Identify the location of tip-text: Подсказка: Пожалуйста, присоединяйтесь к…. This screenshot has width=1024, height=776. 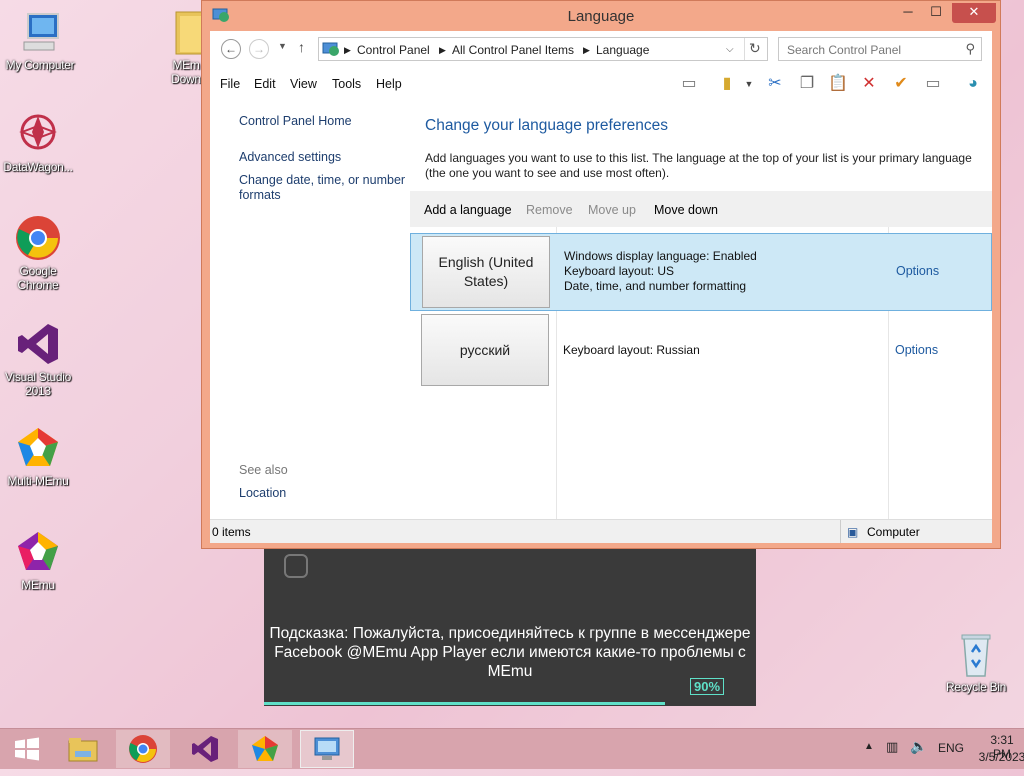
(510, 652).